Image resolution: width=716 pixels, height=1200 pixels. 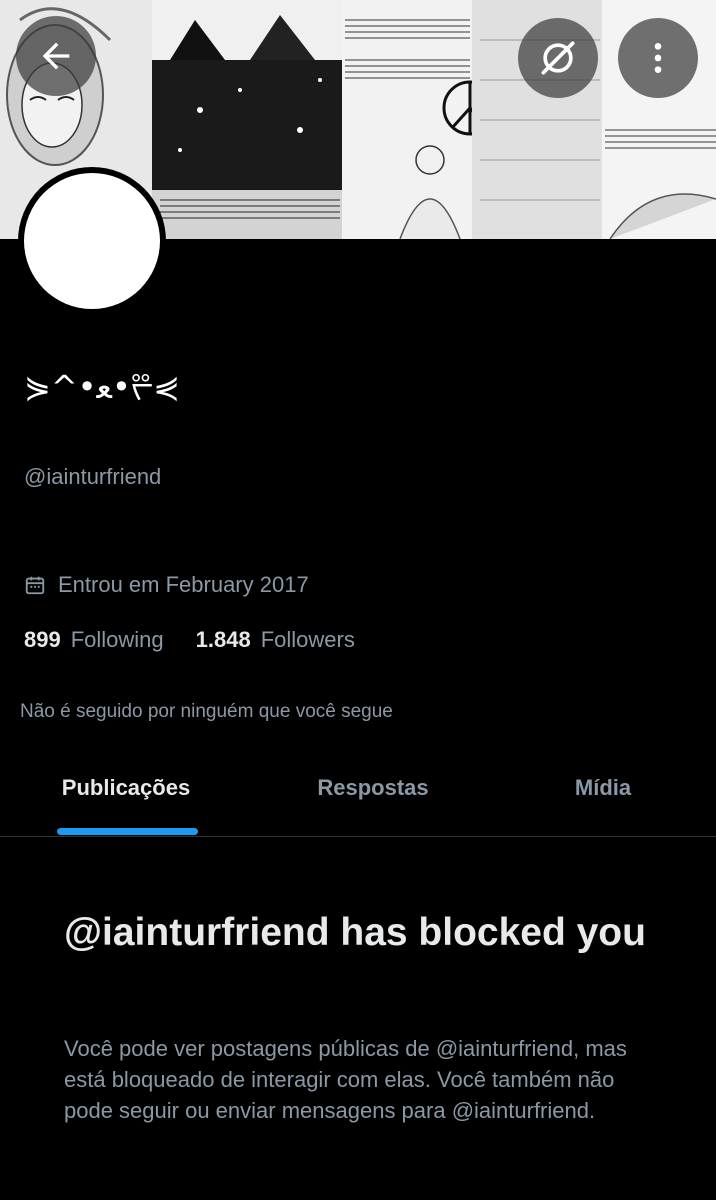 I want to click on following-link: 899 Following, so click(x=94, y=640).